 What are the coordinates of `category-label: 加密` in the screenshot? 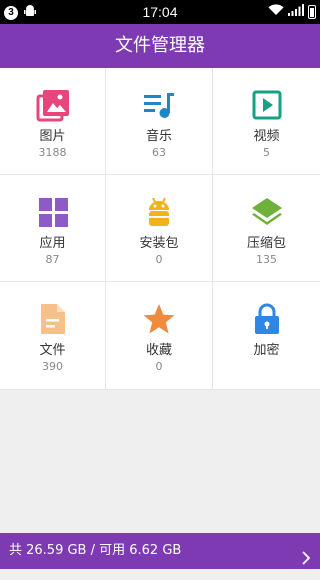 It's located at (266, 350).